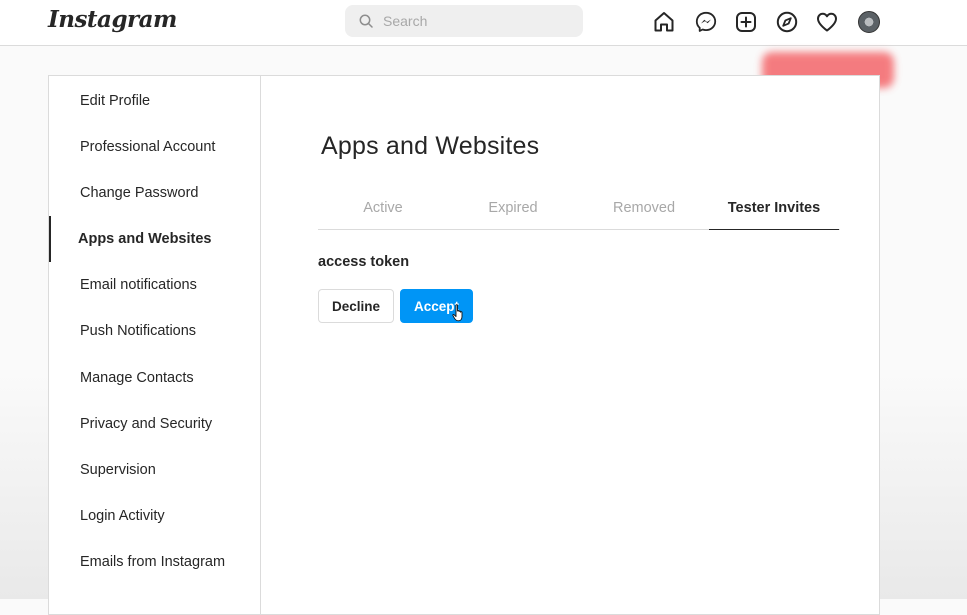  Describe the element at coordinates (746, 22) in the screenshot. I see `new-post-icon` at that location.